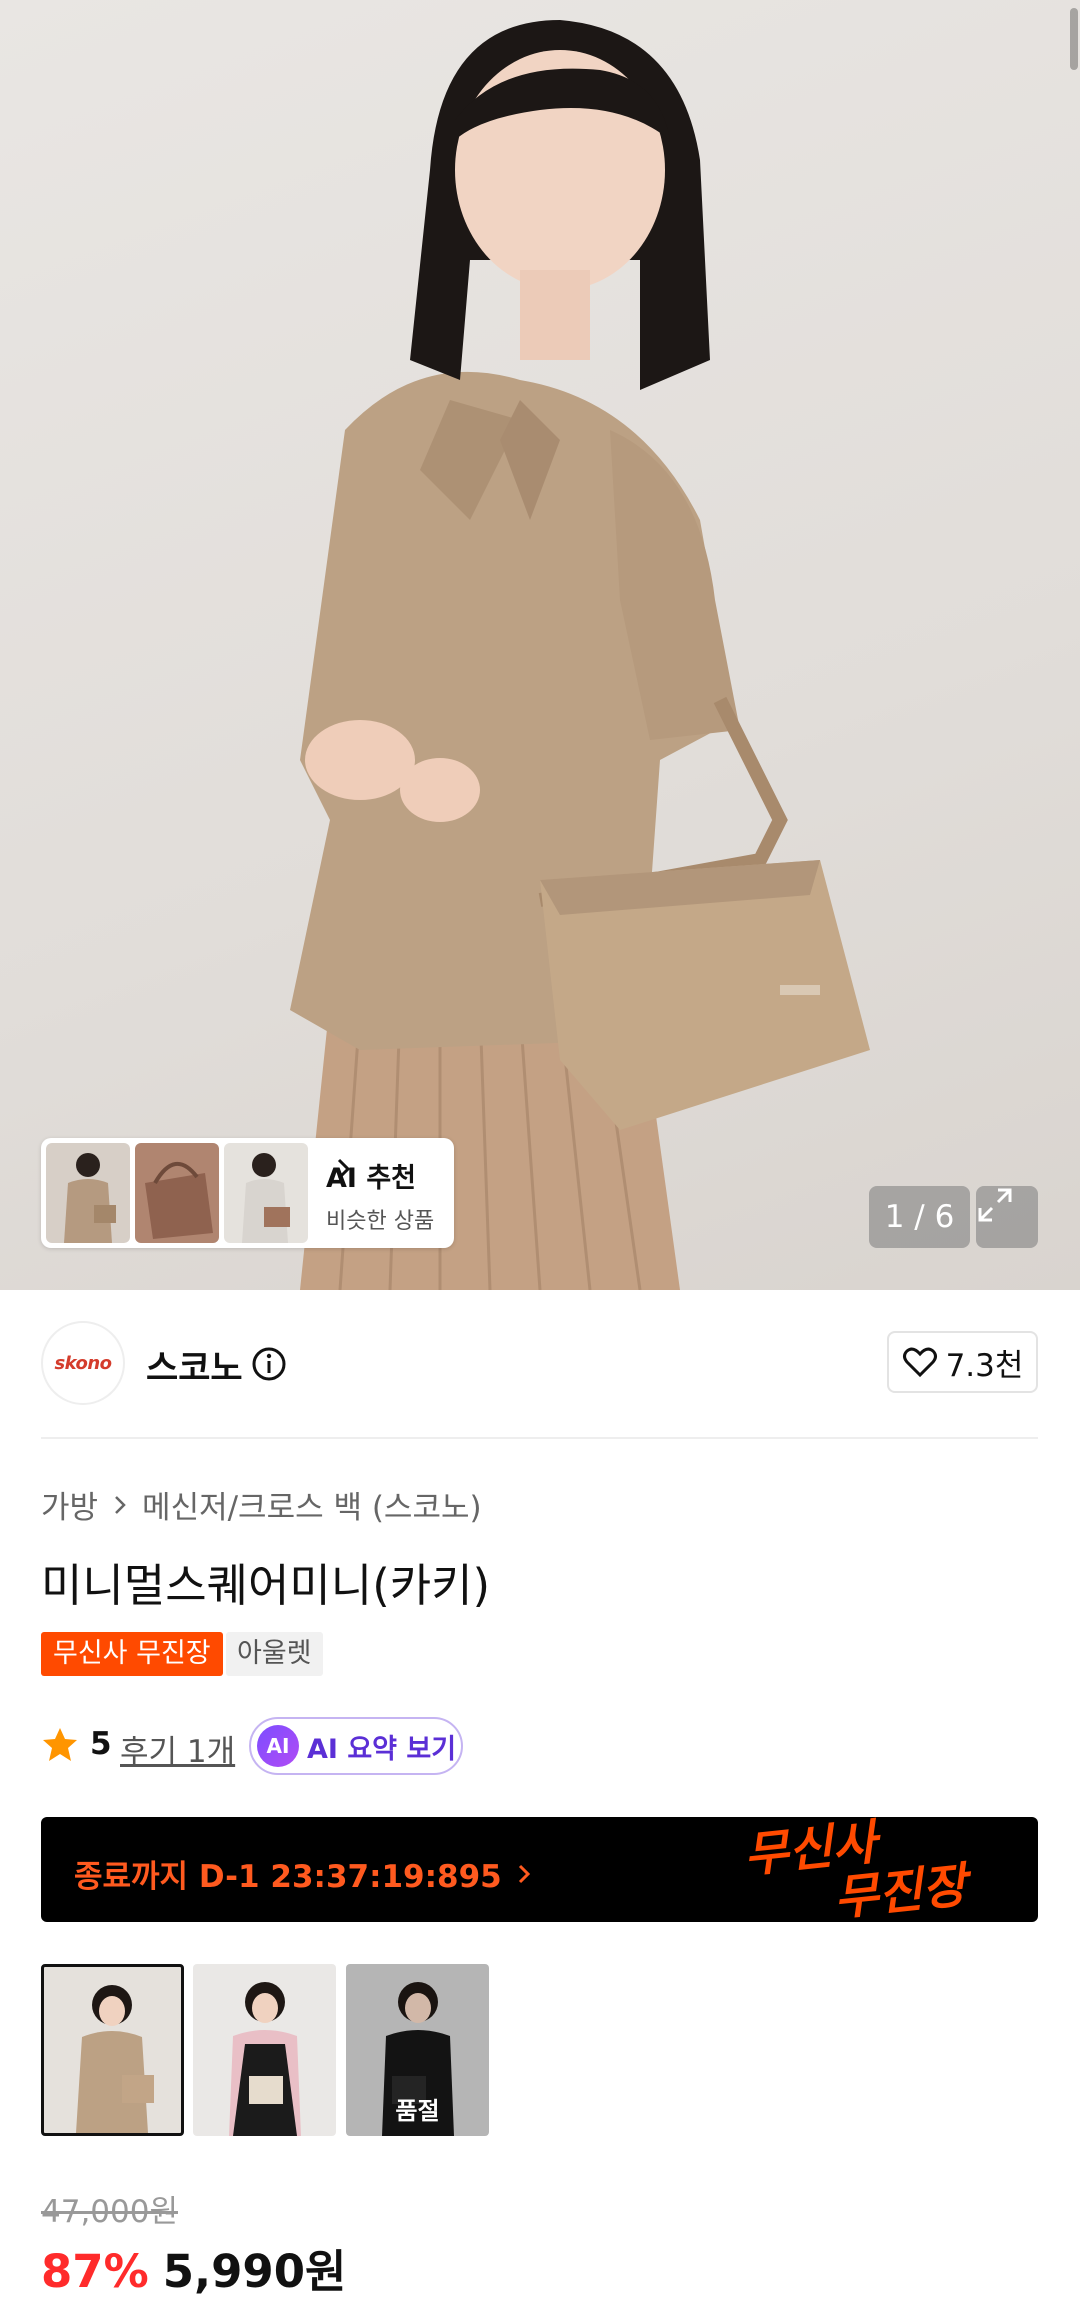 The image size is (1080, 2301). I want to click on breadcrumb-category: 가방, so click(69, 1504).